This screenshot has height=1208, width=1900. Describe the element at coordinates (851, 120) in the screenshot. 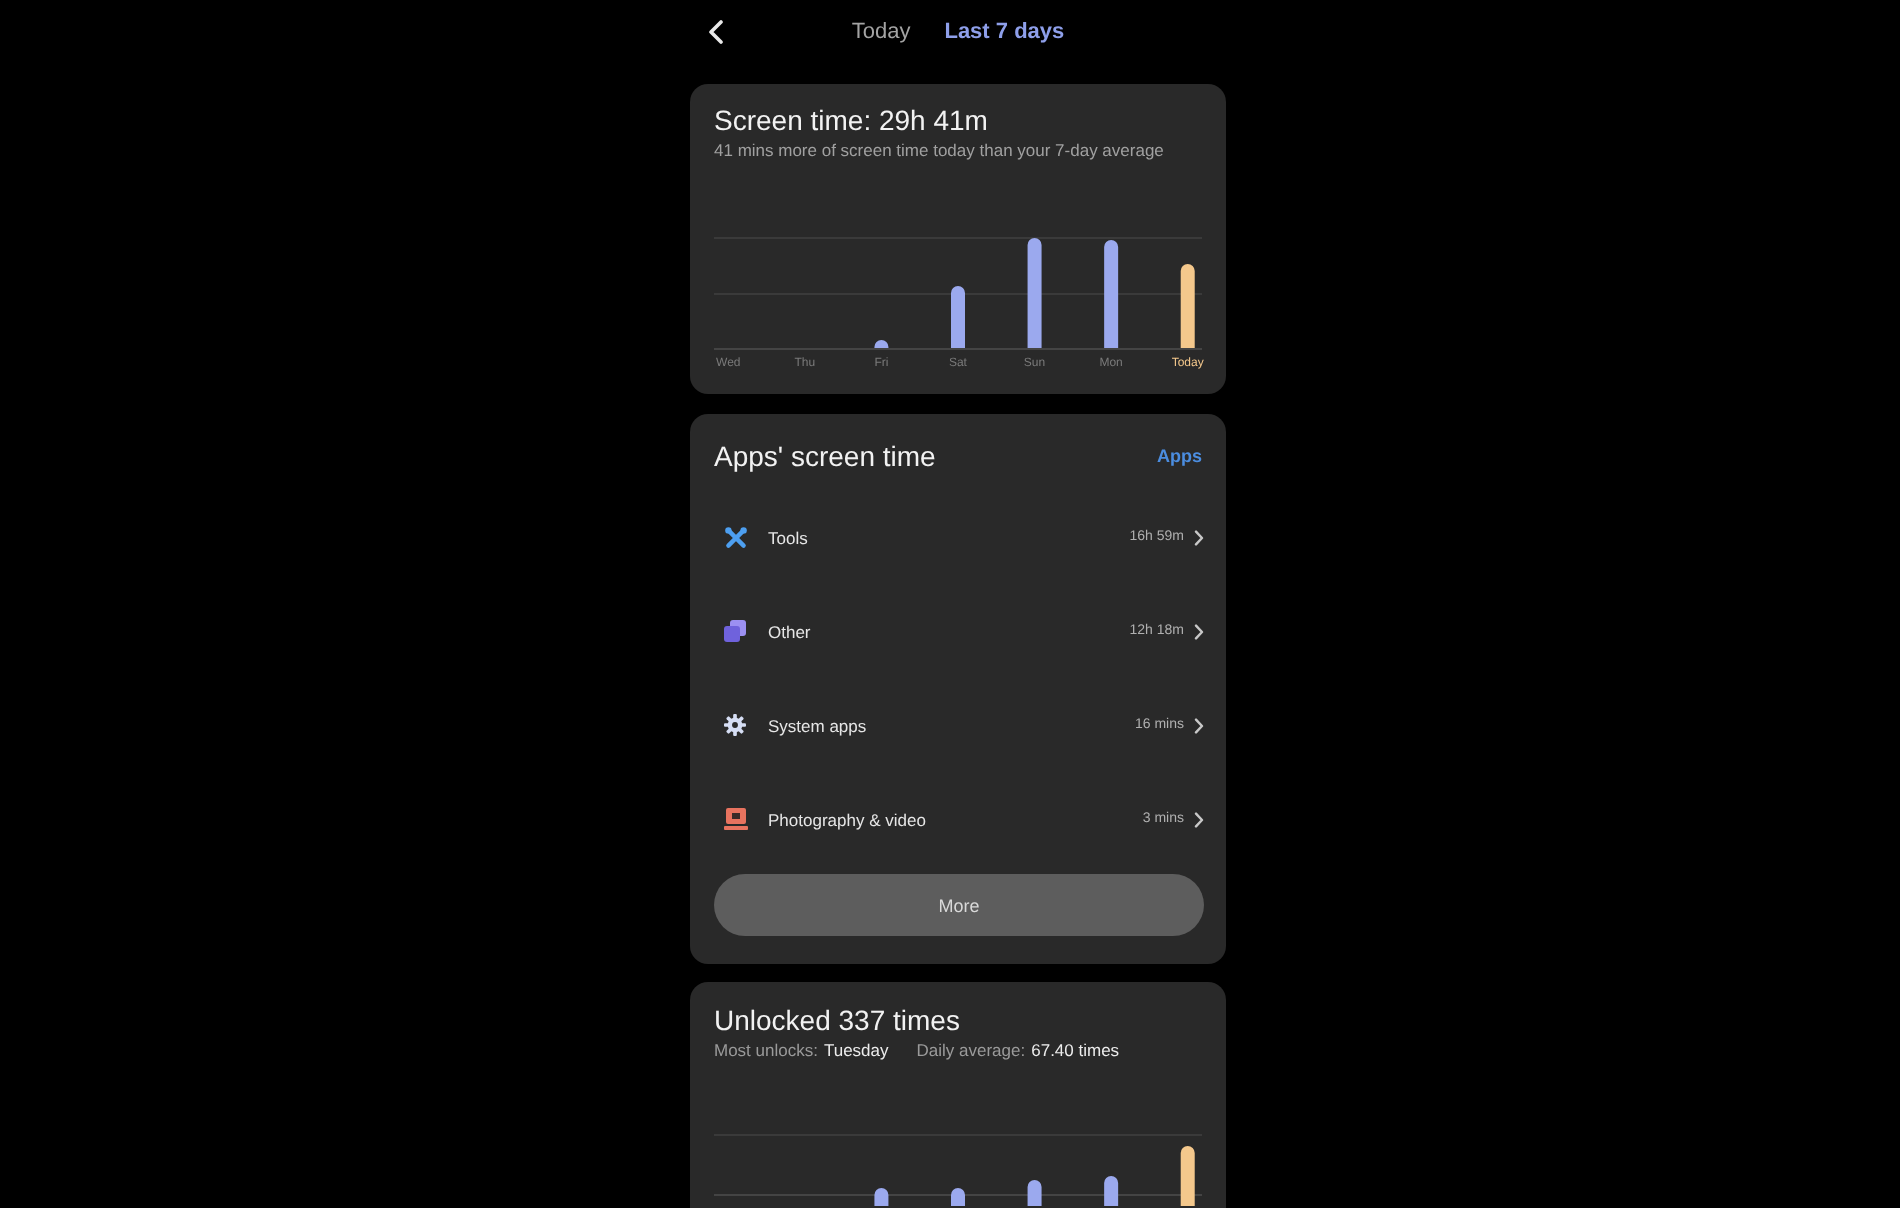

I see `card-title: Screen time: 29h 41m` at that location.